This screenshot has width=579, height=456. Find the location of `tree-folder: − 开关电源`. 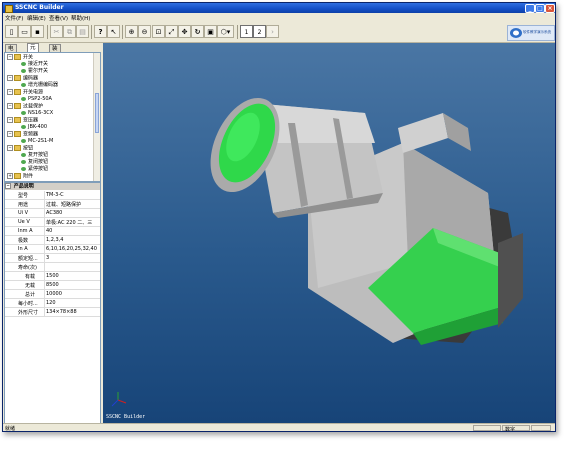

tree-folder: − 开关电源 is located at coordinates (25, 92).